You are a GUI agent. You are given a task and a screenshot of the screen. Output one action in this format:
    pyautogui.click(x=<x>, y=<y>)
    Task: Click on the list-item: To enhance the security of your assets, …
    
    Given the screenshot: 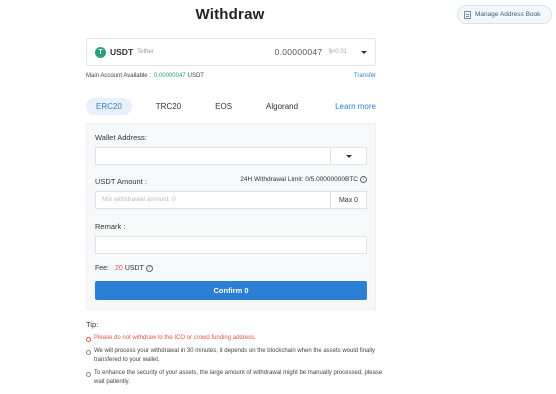 What is the action you would take?
    pyautogui.click(x=236, y=378)
    